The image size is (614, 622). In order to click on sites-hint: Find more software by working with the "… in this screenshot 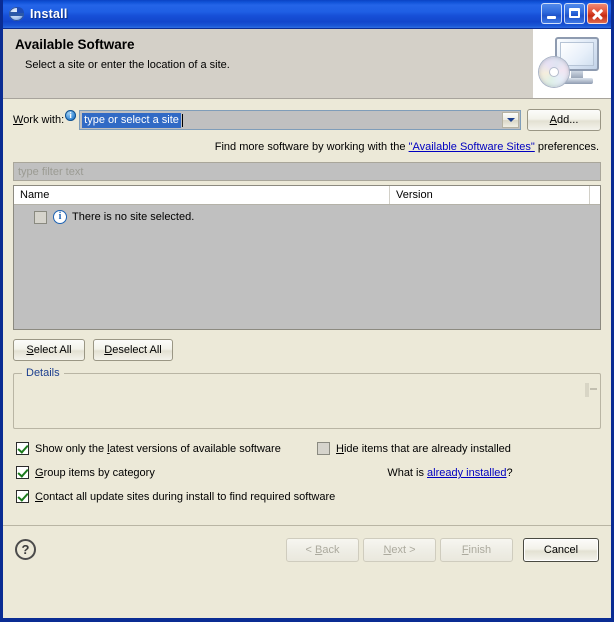, I will do `click(307, 142)`.